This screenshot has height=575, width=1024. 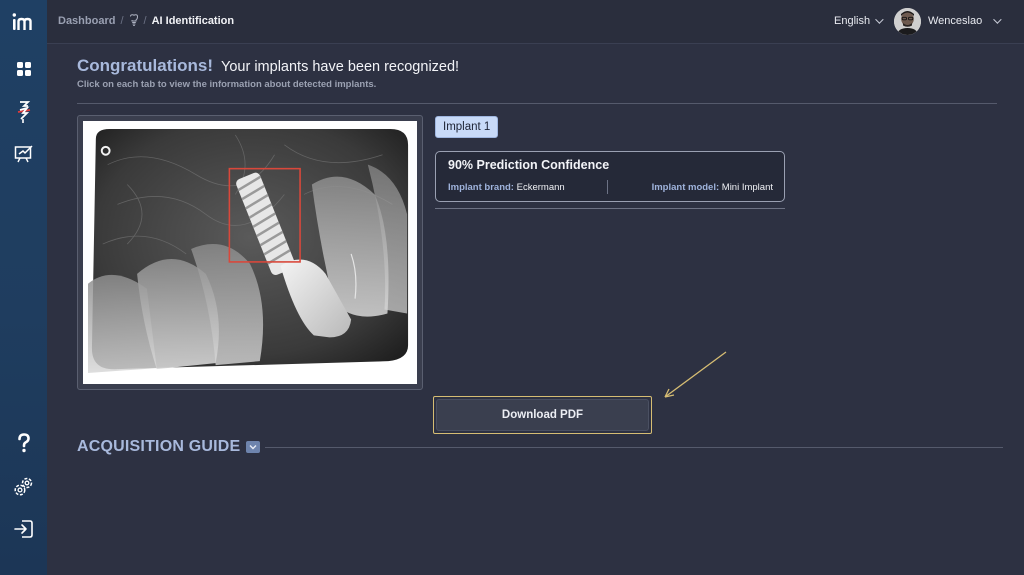 I want to click on logo-icon, so click(x=22, y=21).